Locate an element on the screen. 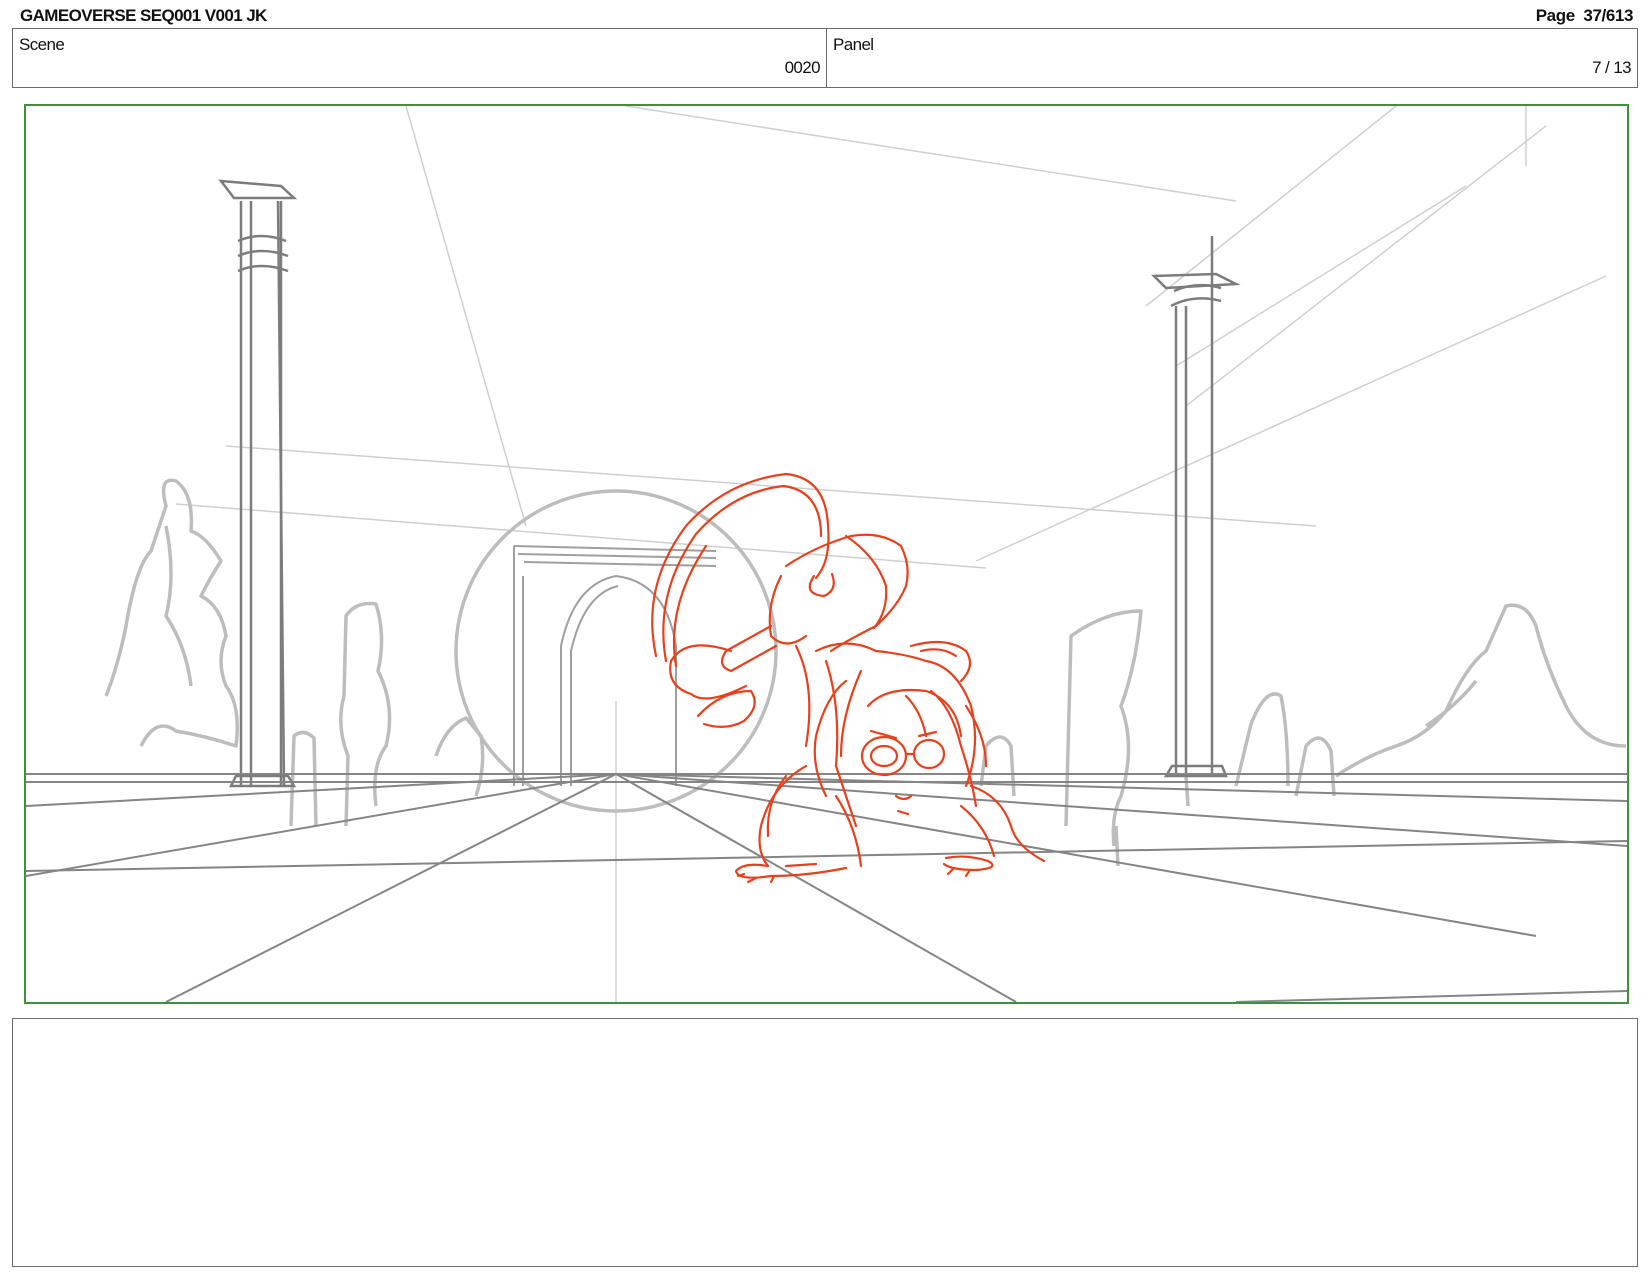 The height and width of the screenshot is (1275, 1650). document-title: GAMEOVERSE SEQ001 V001 JK is located at coordinates (143, 15).